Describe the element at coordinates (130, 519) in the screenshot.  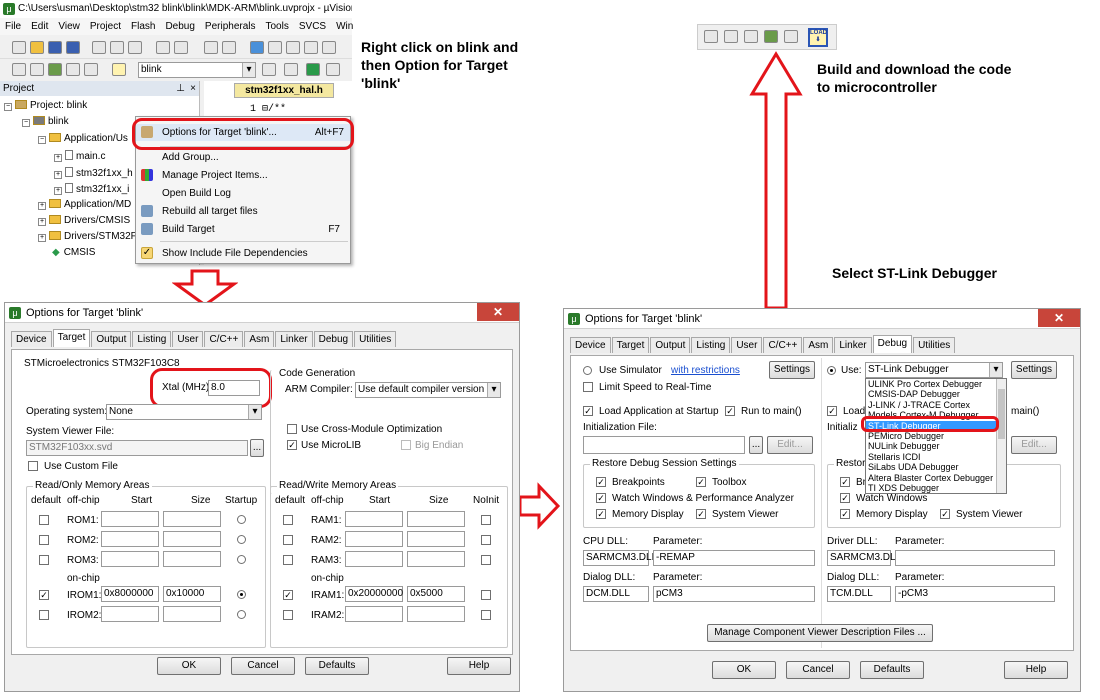
I see `rom1-start` at that location.